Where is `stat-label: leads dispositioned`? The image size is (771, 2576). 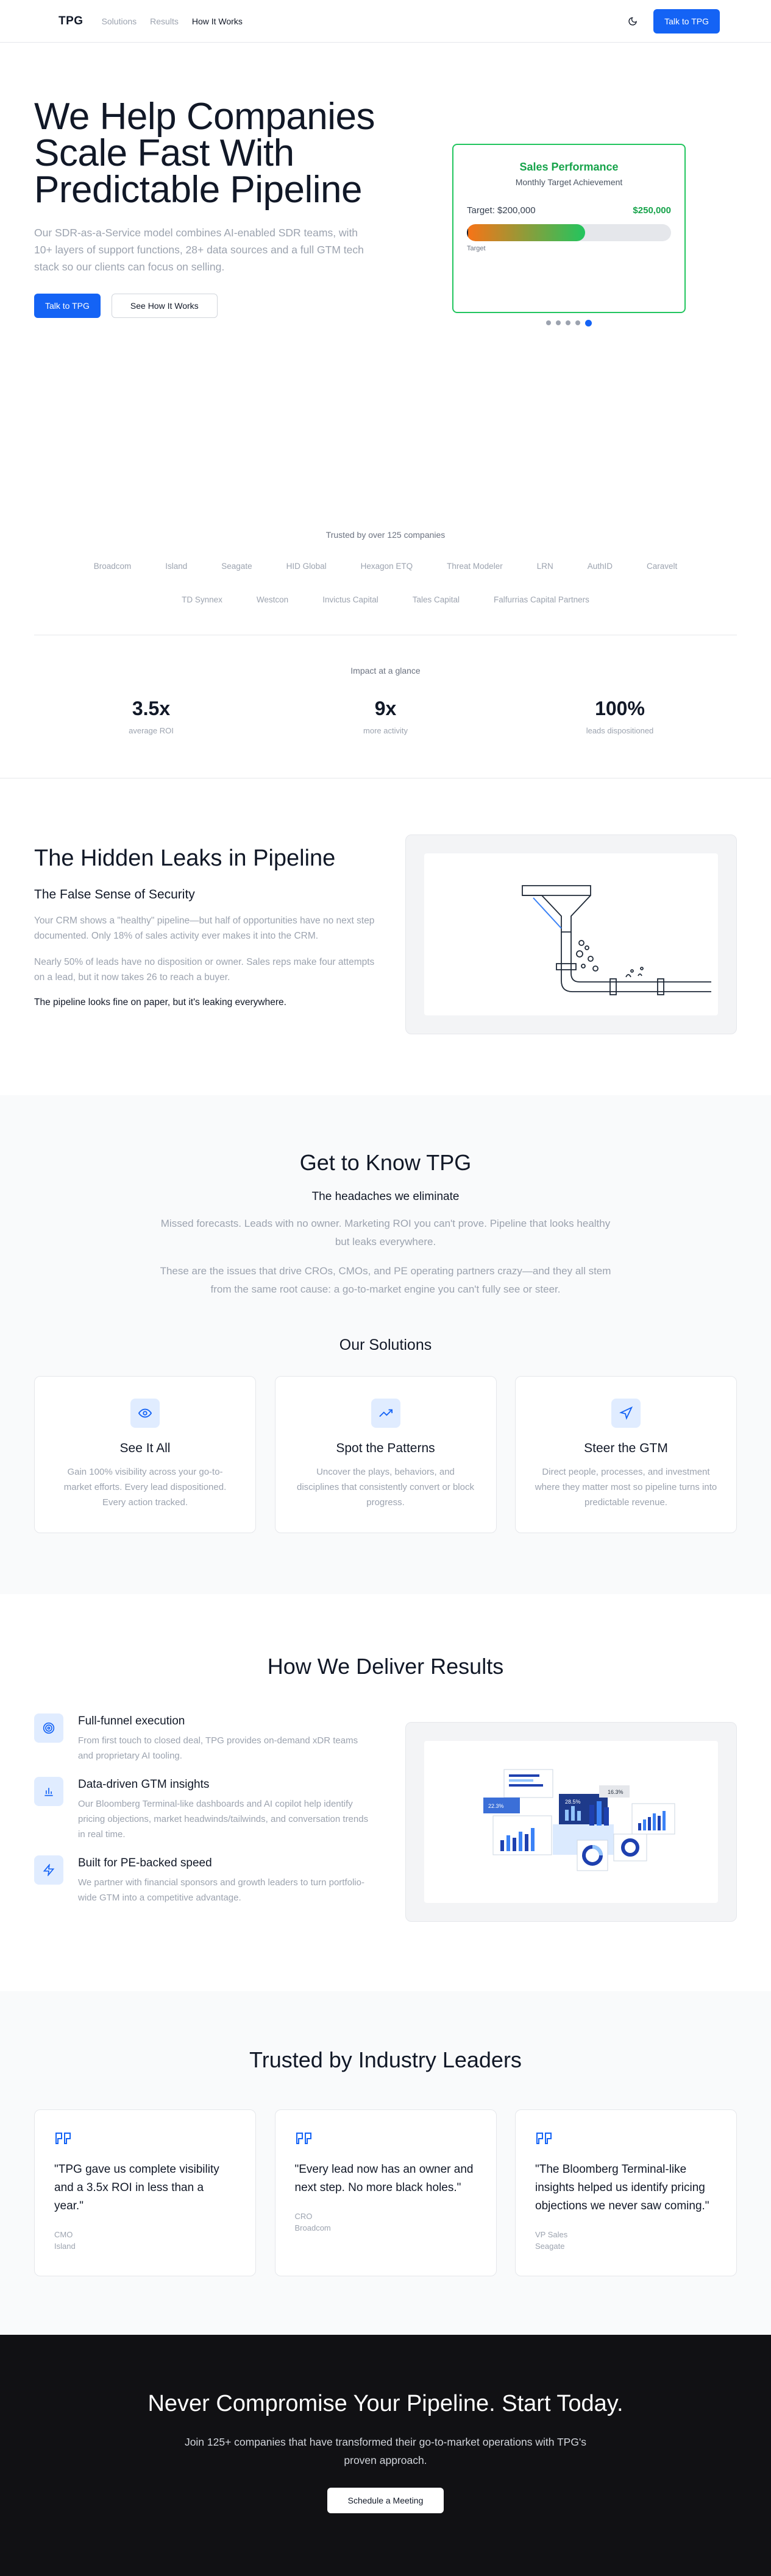 stat-label: leads dispositioned is located at coordinates (620, 730).